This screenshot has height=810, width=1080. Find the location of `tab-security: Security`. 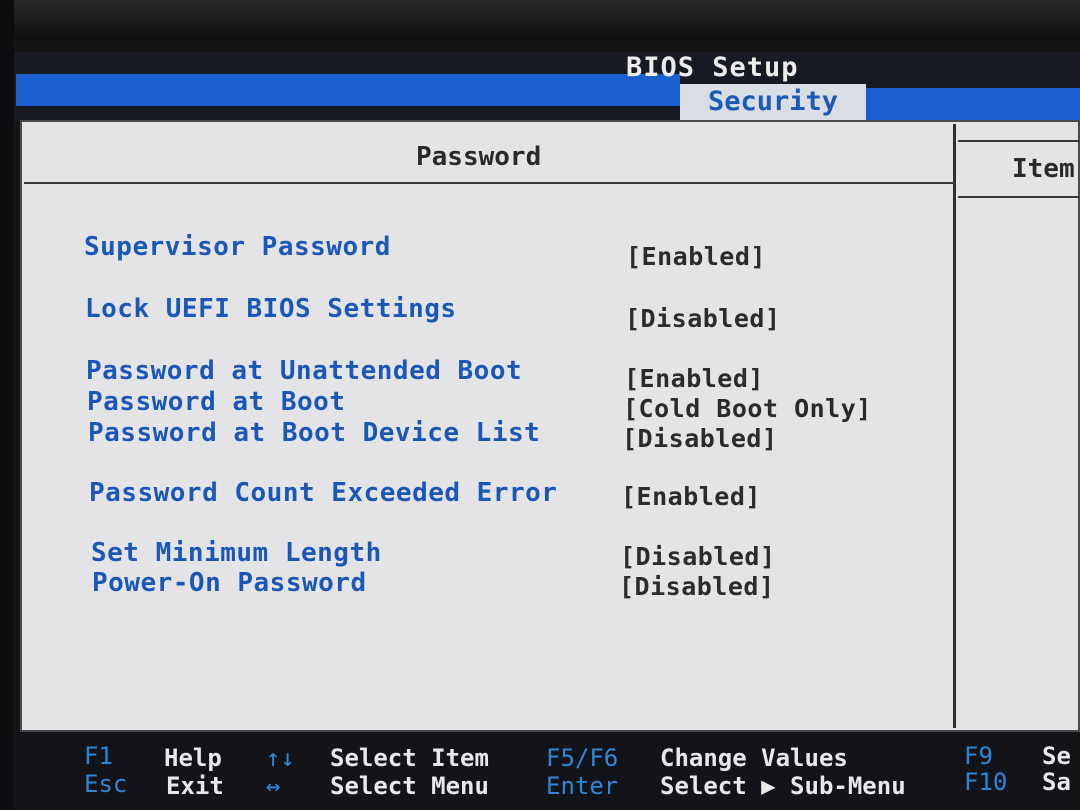

tab-security: Security is located at coordinates (773, 103).